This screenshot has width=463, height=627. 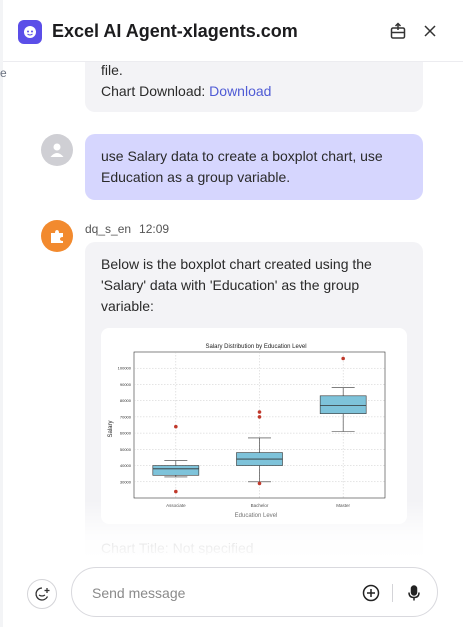 What do you see at coordinates (112, 70) in the screenshot?
I see `previous-message-text: file.` at bounding box center [112, 70].